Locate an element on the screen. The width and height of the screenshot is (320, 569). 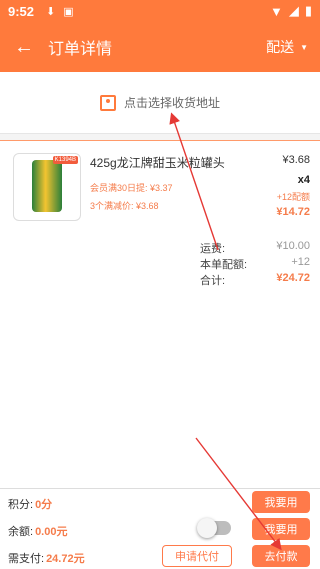
points-label: 积分: is located at coordinates (21, 505).